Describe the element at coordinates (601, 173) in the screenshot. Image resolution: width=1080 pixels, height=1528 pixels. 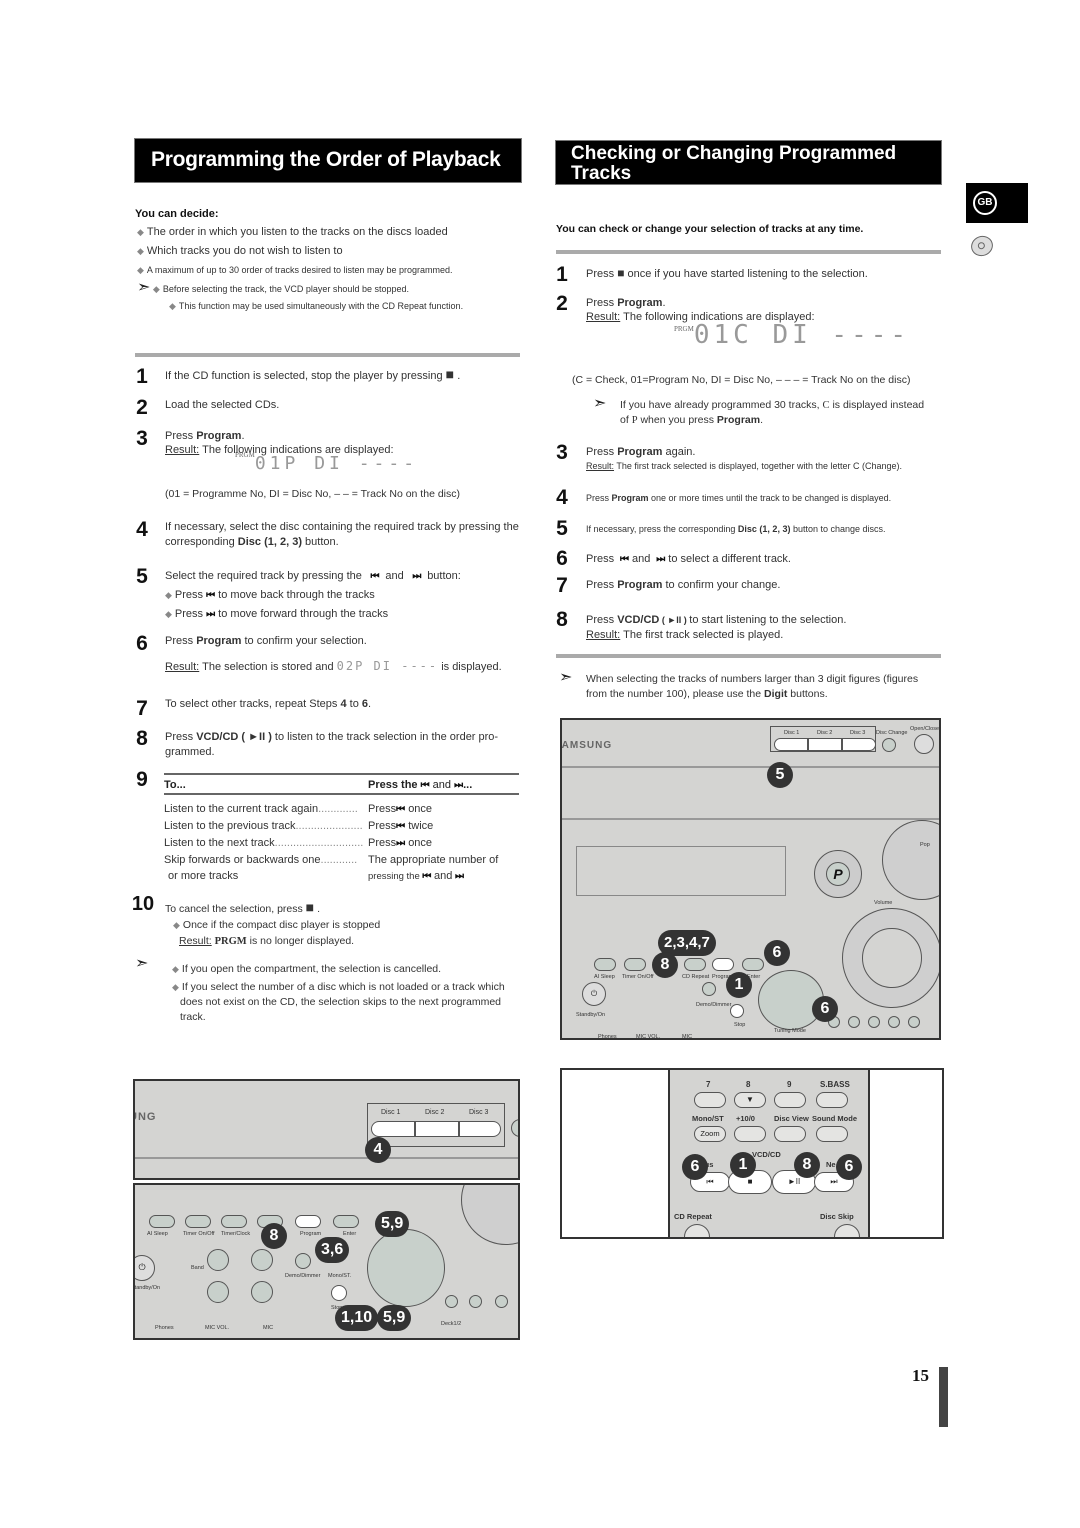
I see `title-line2: Tracks` at that location.